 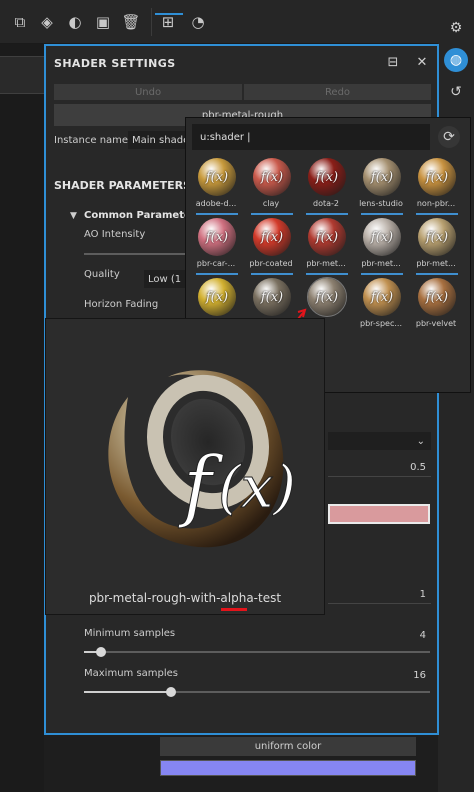 I want to click on delete-icon: 🗑, so click(x=131, y=22).